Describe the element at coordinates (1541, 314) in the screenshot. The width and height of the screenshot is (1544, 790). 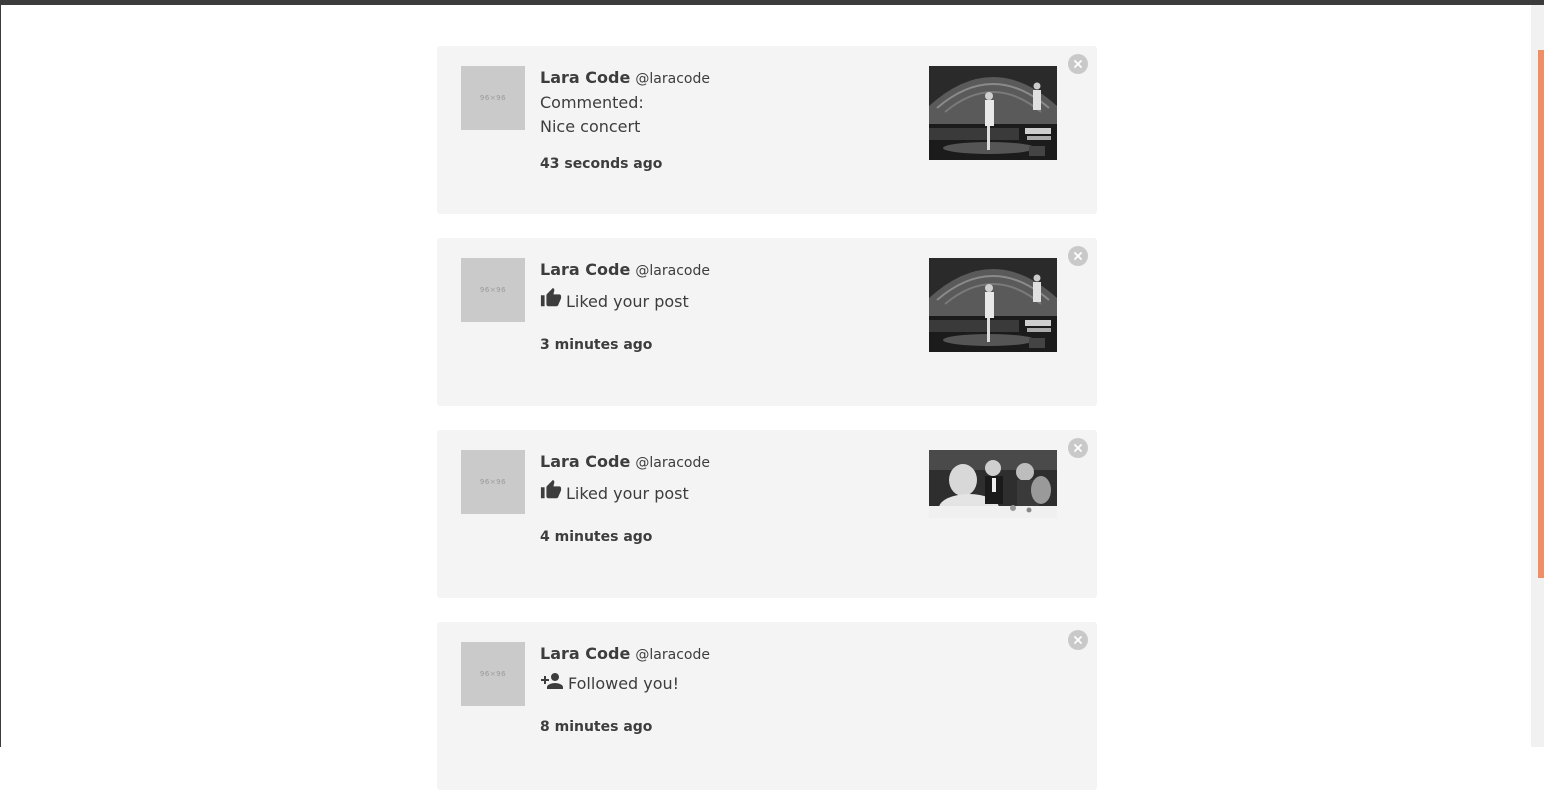
I see `scrollbar-thumb` at that location.